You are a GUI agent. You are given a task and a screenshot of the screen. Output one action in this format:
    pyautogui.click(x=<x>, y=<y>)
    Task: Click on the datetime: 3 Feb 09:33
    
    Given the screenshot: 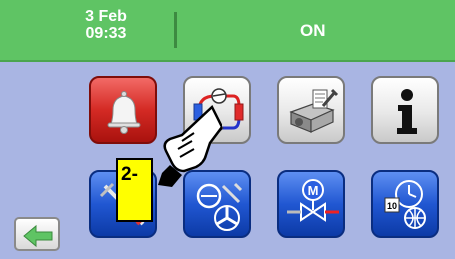 What is the action you would take?
    pyautogui.click(x=106, y=25)
    